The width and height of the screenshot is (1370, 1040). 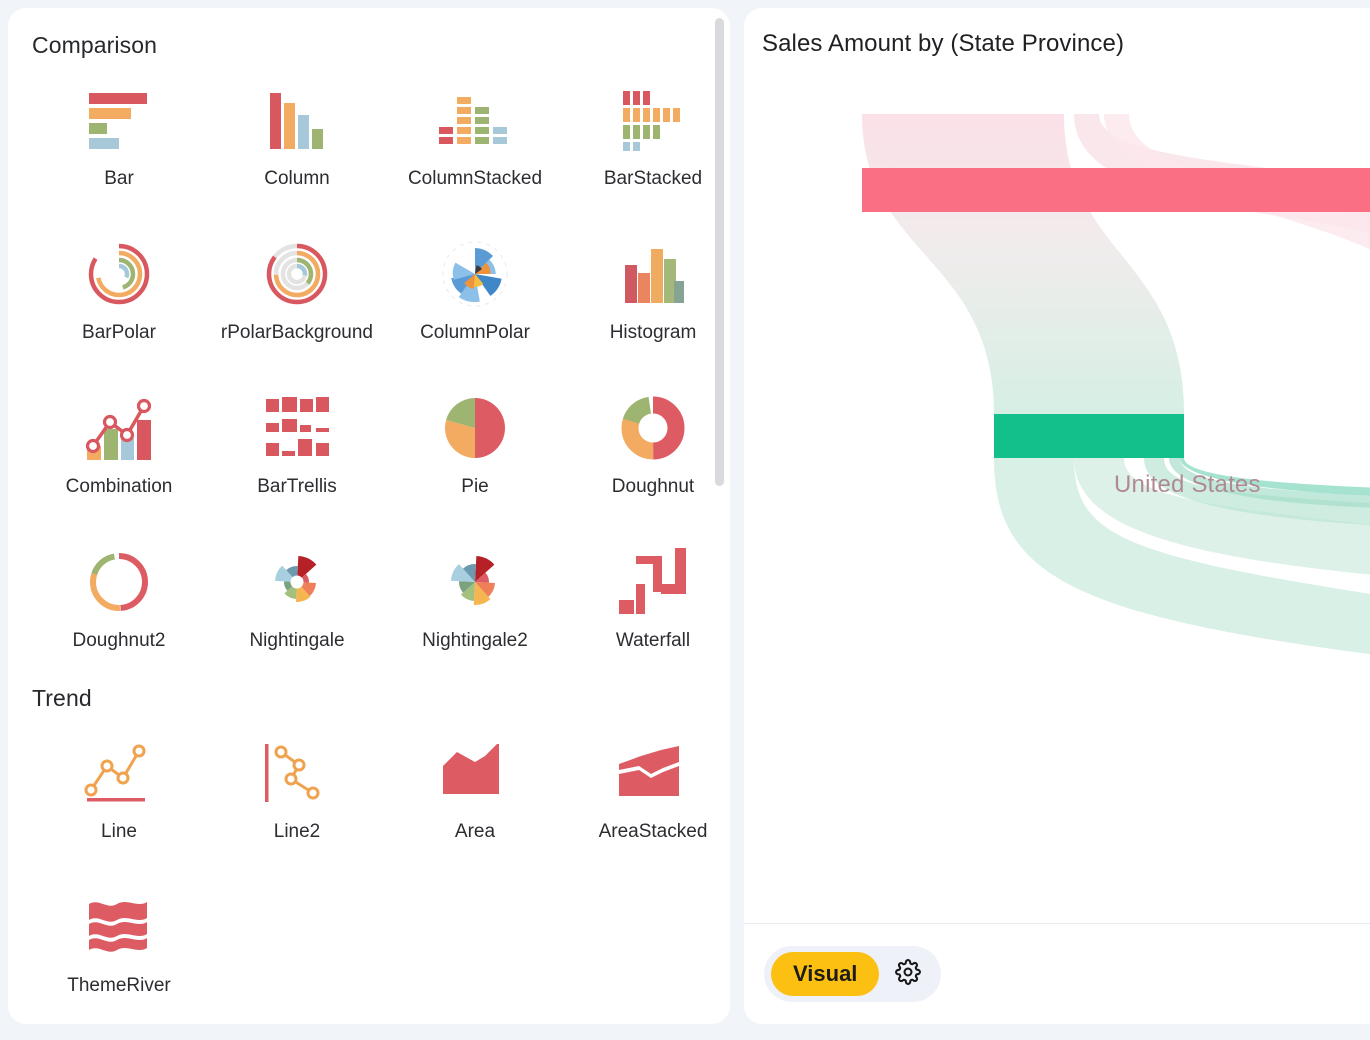 What do you see at coordinates (653, 428) in the screenshot?
I see `doughnut-chart-icon` at bounding box center [653, 428].